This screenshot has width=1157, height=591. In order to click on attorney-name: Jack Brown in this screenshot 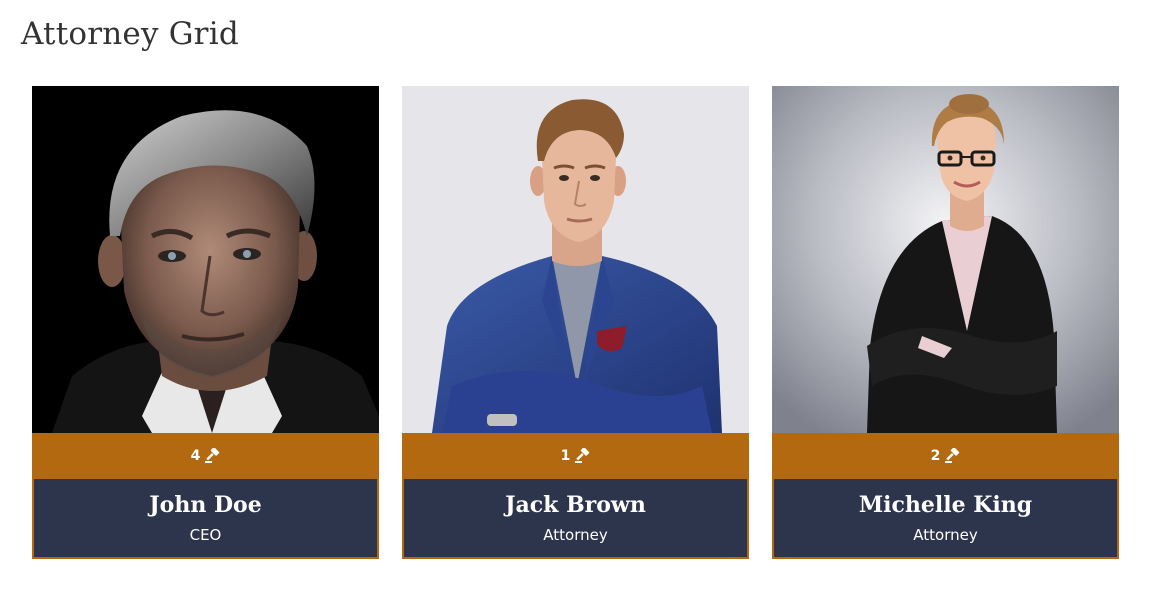, I will do `click(575, 505)`.